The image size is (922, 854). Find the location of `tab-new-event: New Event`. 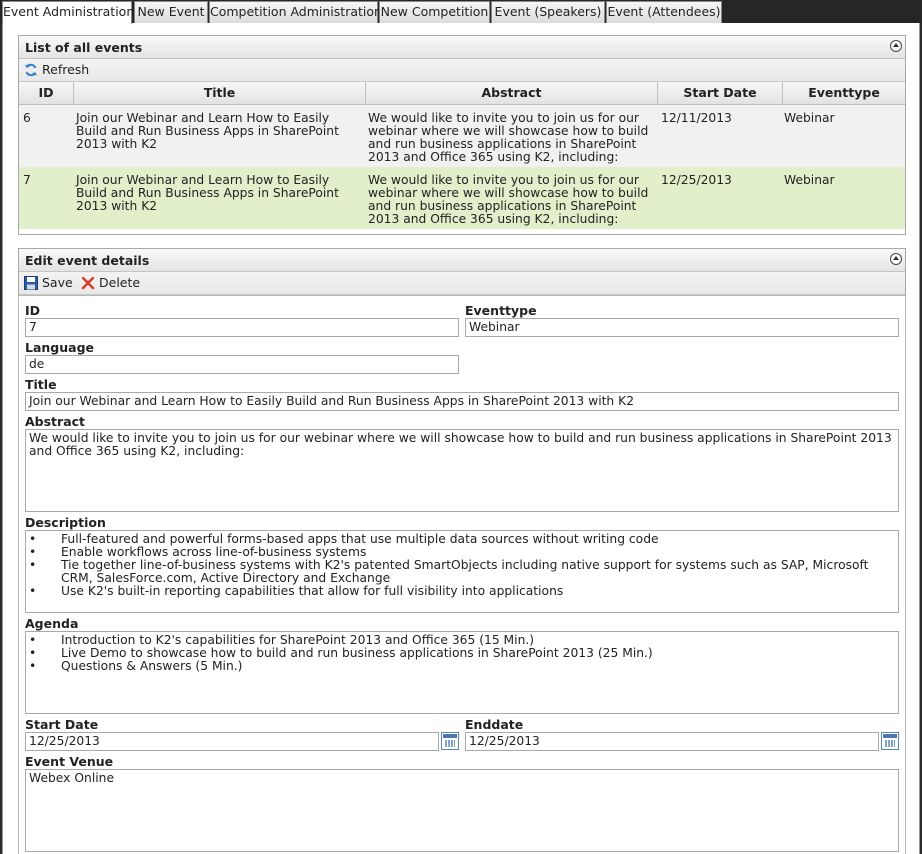

tab-new-event: New Event is located at coordinates (171, 12).